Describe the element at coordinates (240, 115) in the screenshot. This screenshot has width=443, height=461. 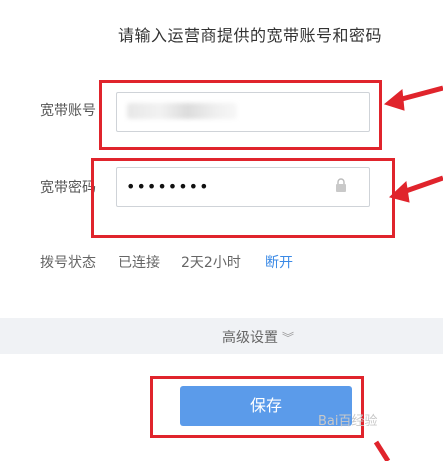
I see `highlight-box-account` at that location.